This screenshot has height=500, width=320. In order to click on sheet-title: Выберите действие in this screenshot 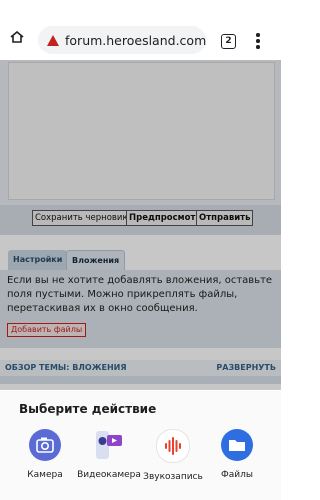, I will do `click(88, 409)`.